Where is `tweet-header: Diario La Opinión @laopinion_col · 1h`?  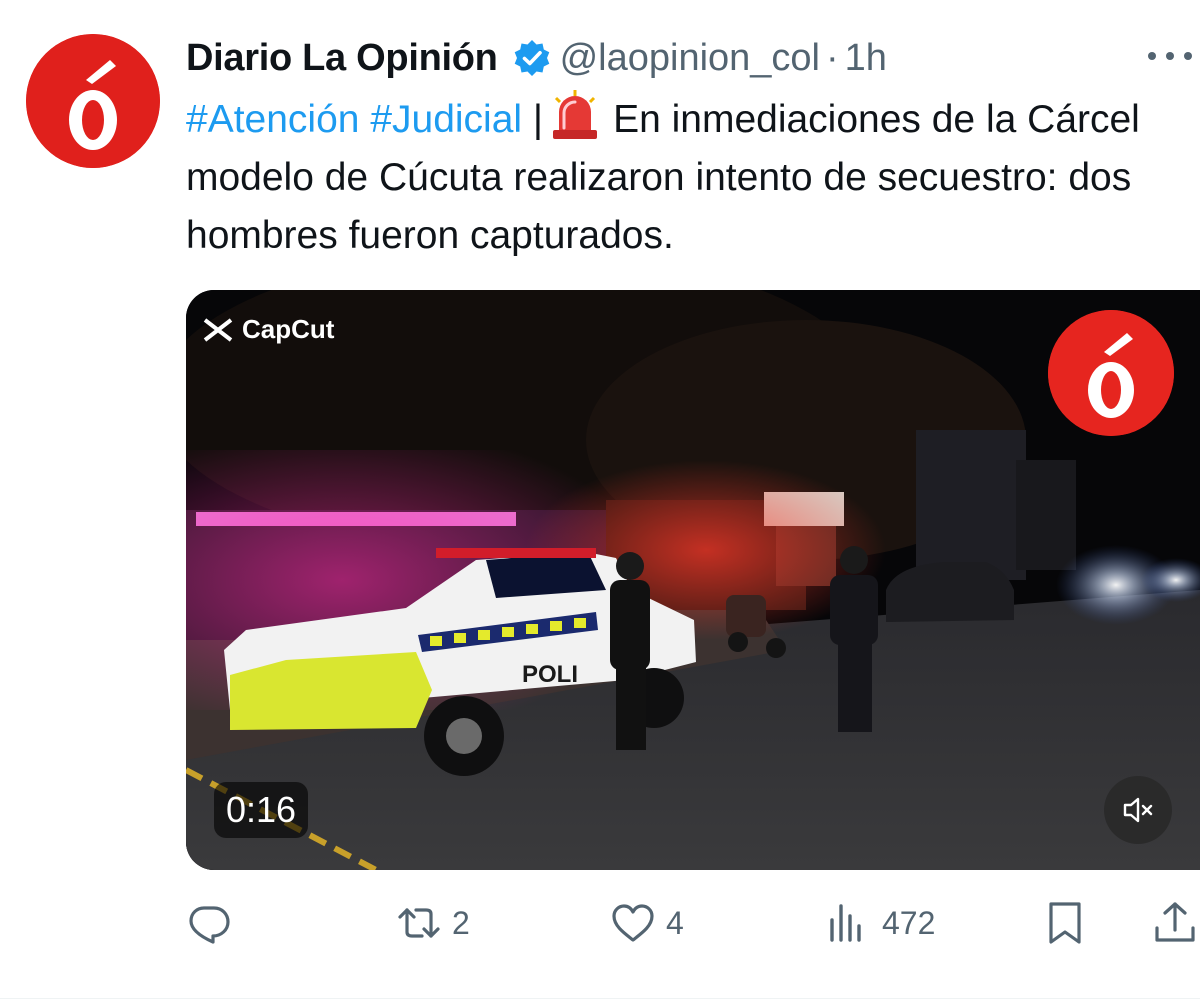
tweet-header: Diario La Opinión @laopinion_col · 1h is located at coordinates (693, 58).